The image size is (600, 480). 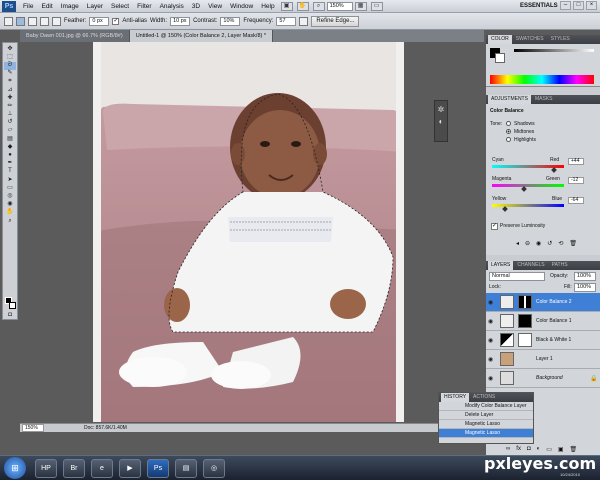 I want to click on color-bg-swatch, so click(x=500, y=58).